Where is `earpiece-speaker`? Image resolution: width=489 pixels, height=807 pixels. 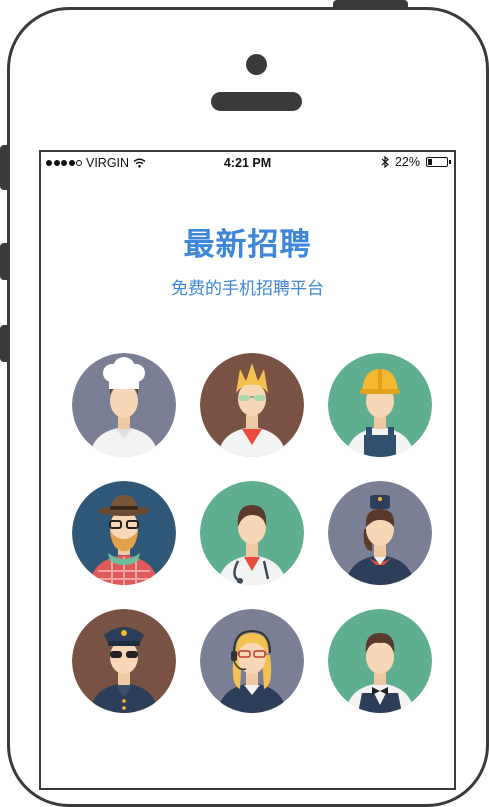
earpiece-speaker is located at coordinates (256, 101).